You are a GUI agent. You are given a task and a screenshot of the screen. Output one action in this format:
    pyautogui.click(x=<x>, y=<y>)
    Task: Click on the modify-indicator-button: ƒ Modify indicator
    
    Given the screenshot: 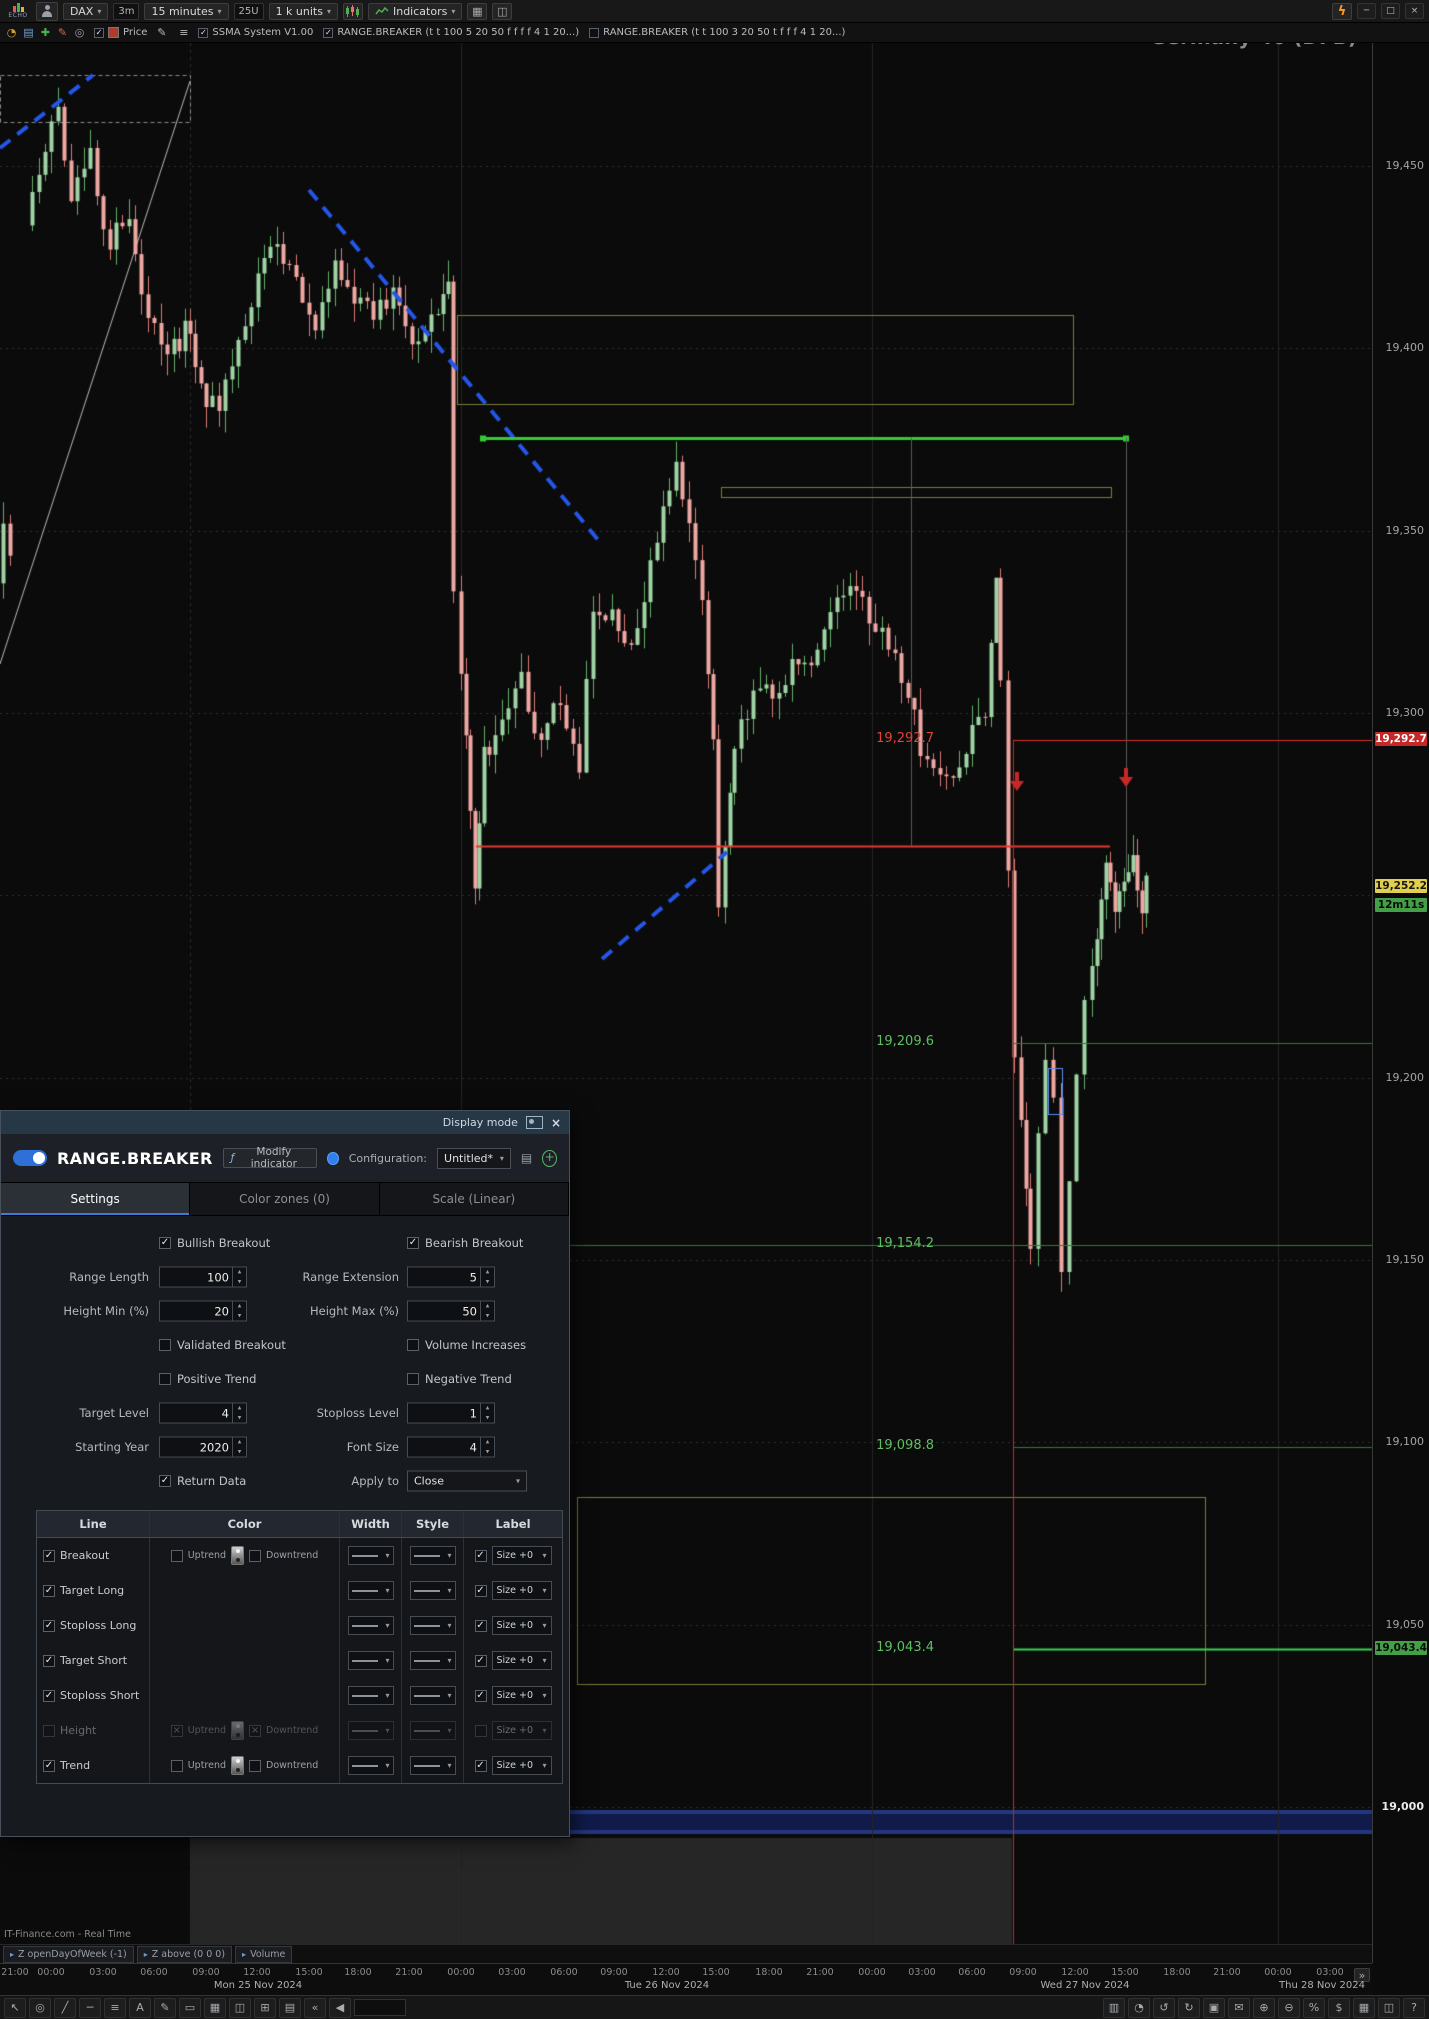 What is the action you would take?
    pyautogui.click(x=270, y=1158)
    